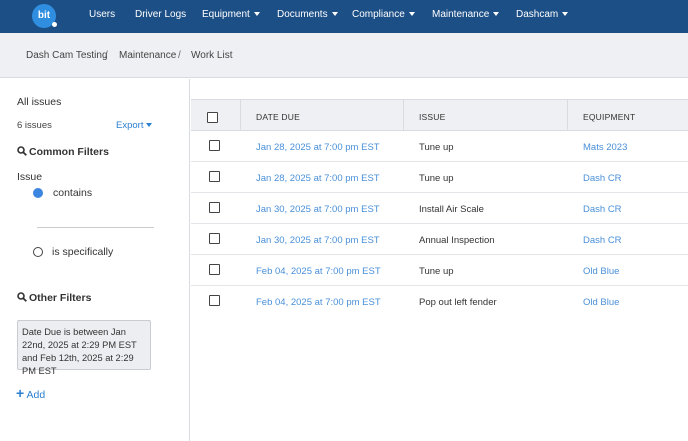  Describe the element at coordinates (54, 24) in the screenshot. I see `logo-dot` at that location.